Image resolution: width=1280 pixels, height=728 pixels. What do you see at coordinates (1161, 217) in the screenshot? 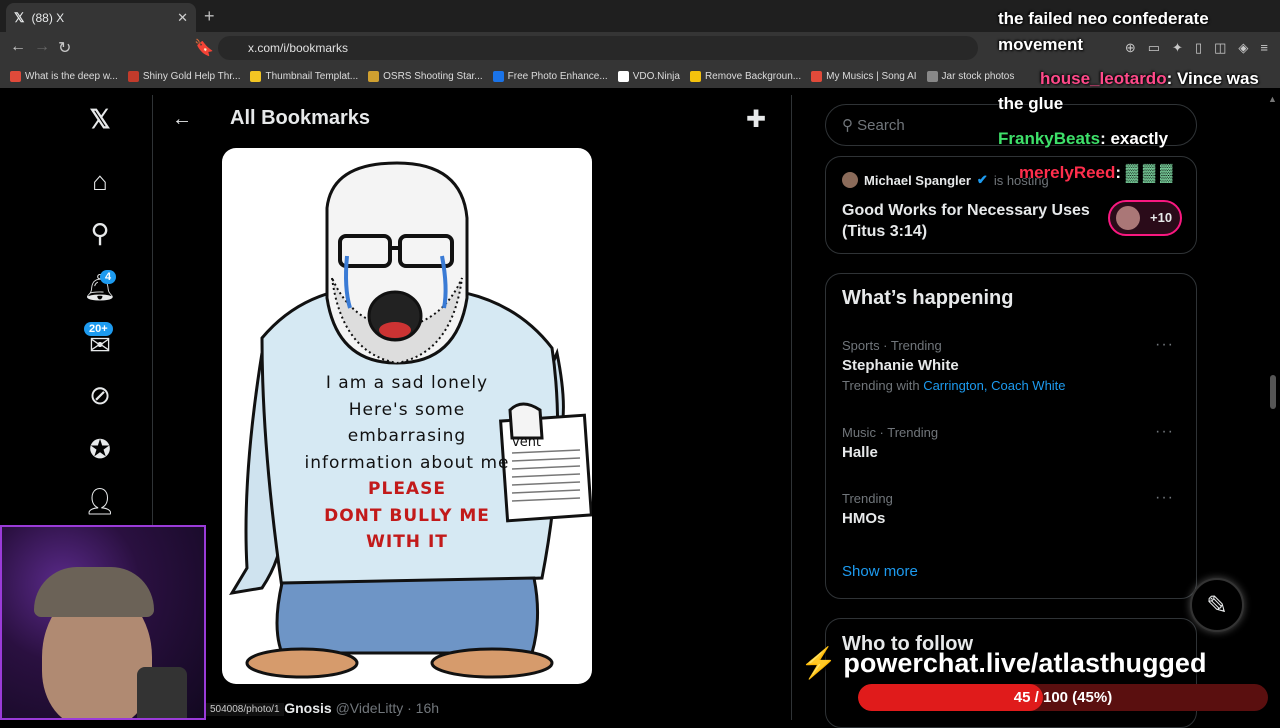
I see `space-listeners-count: +10` at bounding box center [1161, 217].